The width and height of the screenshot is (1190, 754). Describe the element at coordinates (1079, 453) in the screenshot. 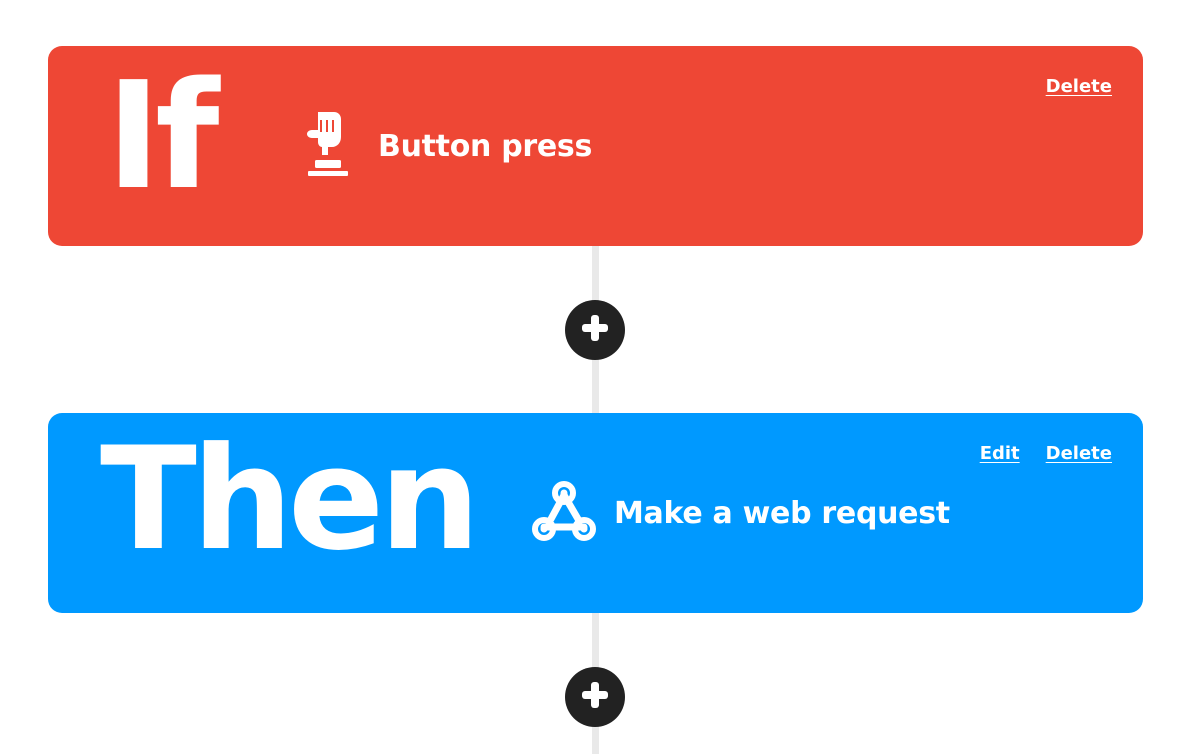

I see `action-delete-link: Delete` at that location.